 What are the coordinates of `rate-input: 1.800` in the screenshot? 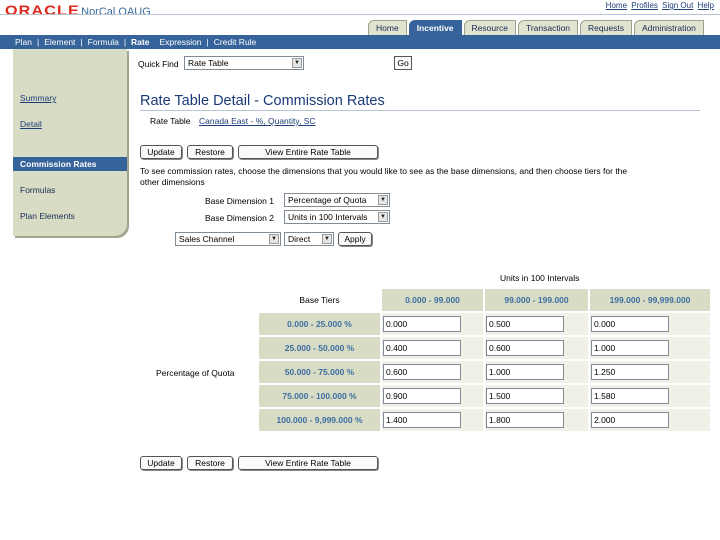 It's located at (525, 420).